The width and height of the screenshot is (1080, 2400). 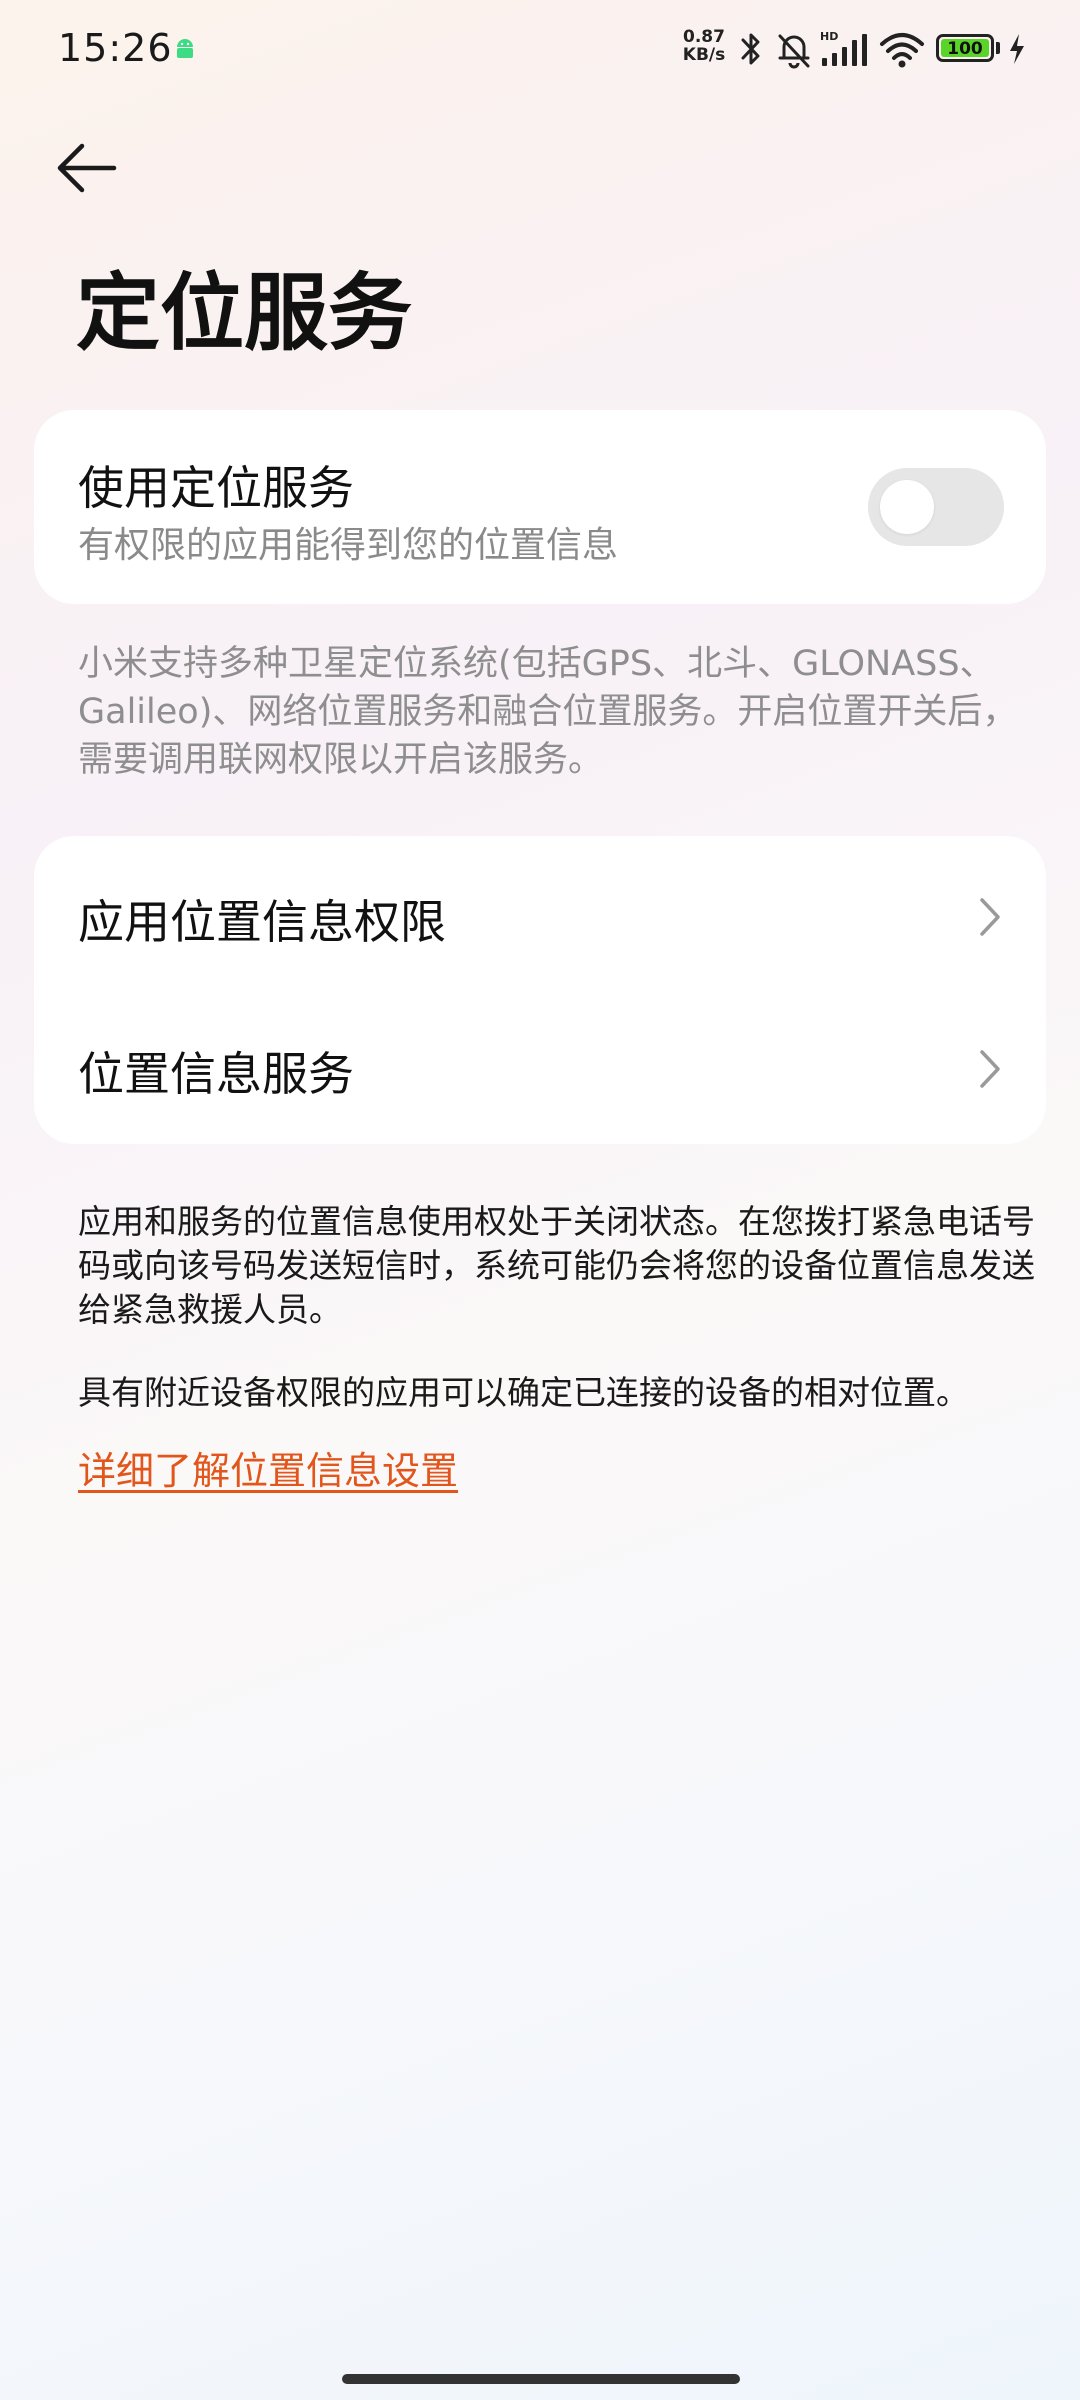 I want to click on bluetooth-icon, so click(x=750, y=49).